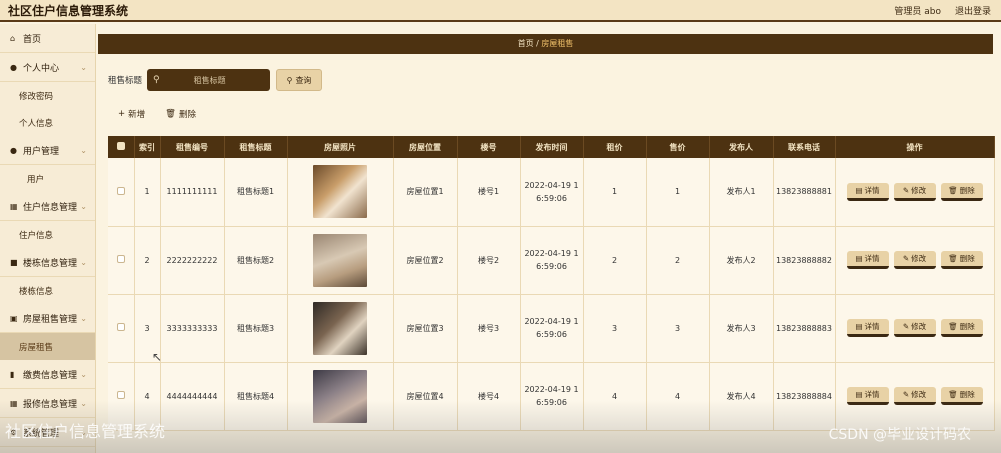 The image size is (1001, 453). What do you see at coordinates (125, 81) in the screenshot?
I see `search-label: 租售标题` at bounding box center [125, 81].